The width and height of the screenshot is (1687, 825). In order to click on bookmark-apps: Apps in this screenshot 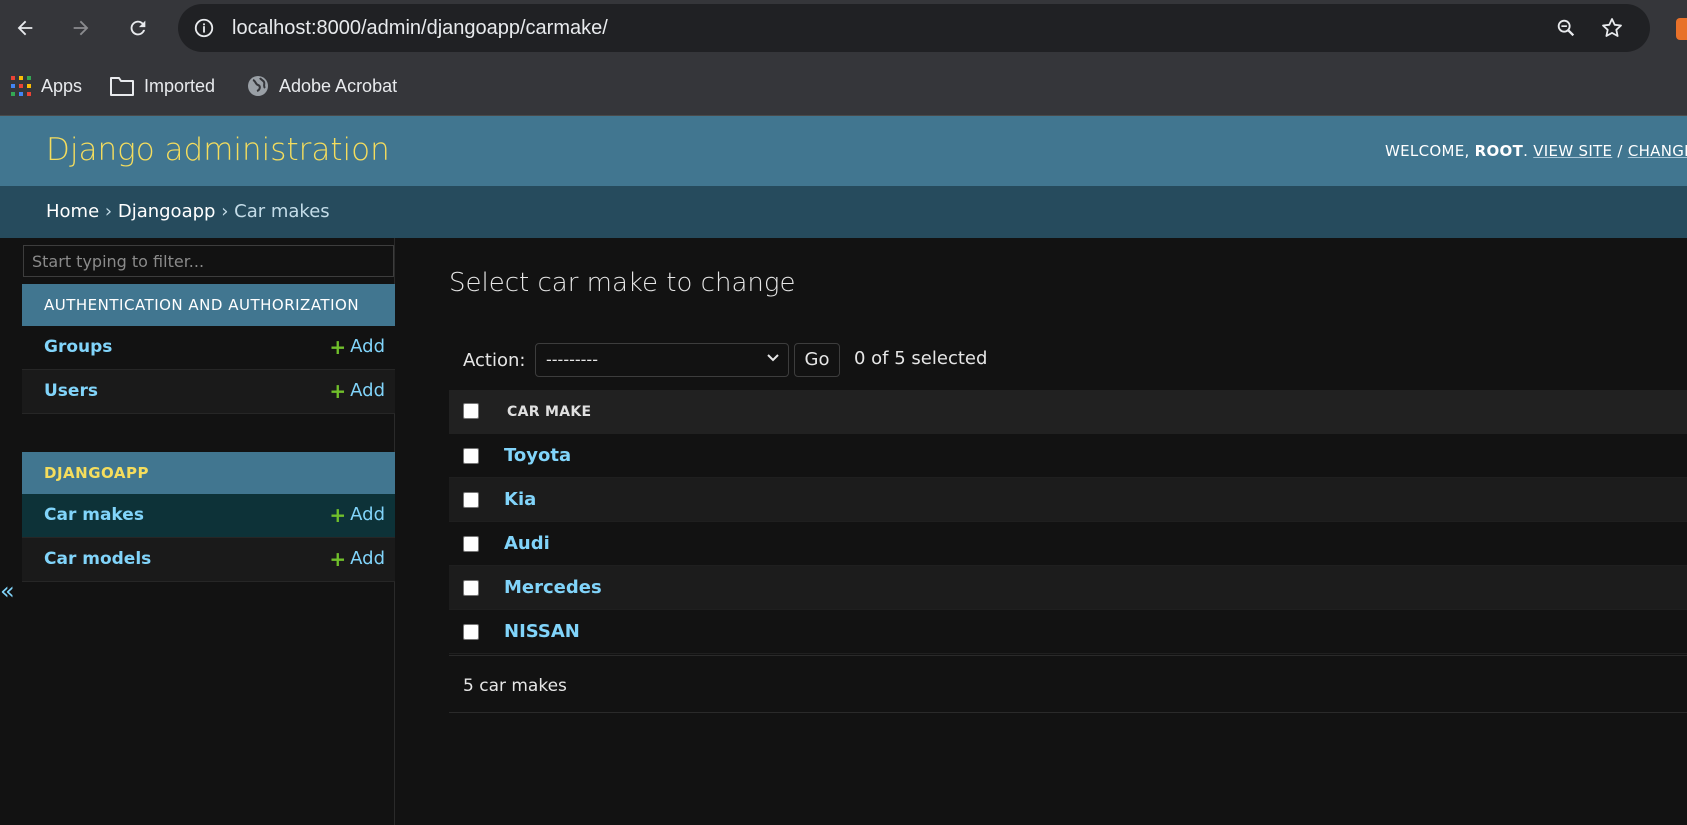, I will do `click(46, 86)`.